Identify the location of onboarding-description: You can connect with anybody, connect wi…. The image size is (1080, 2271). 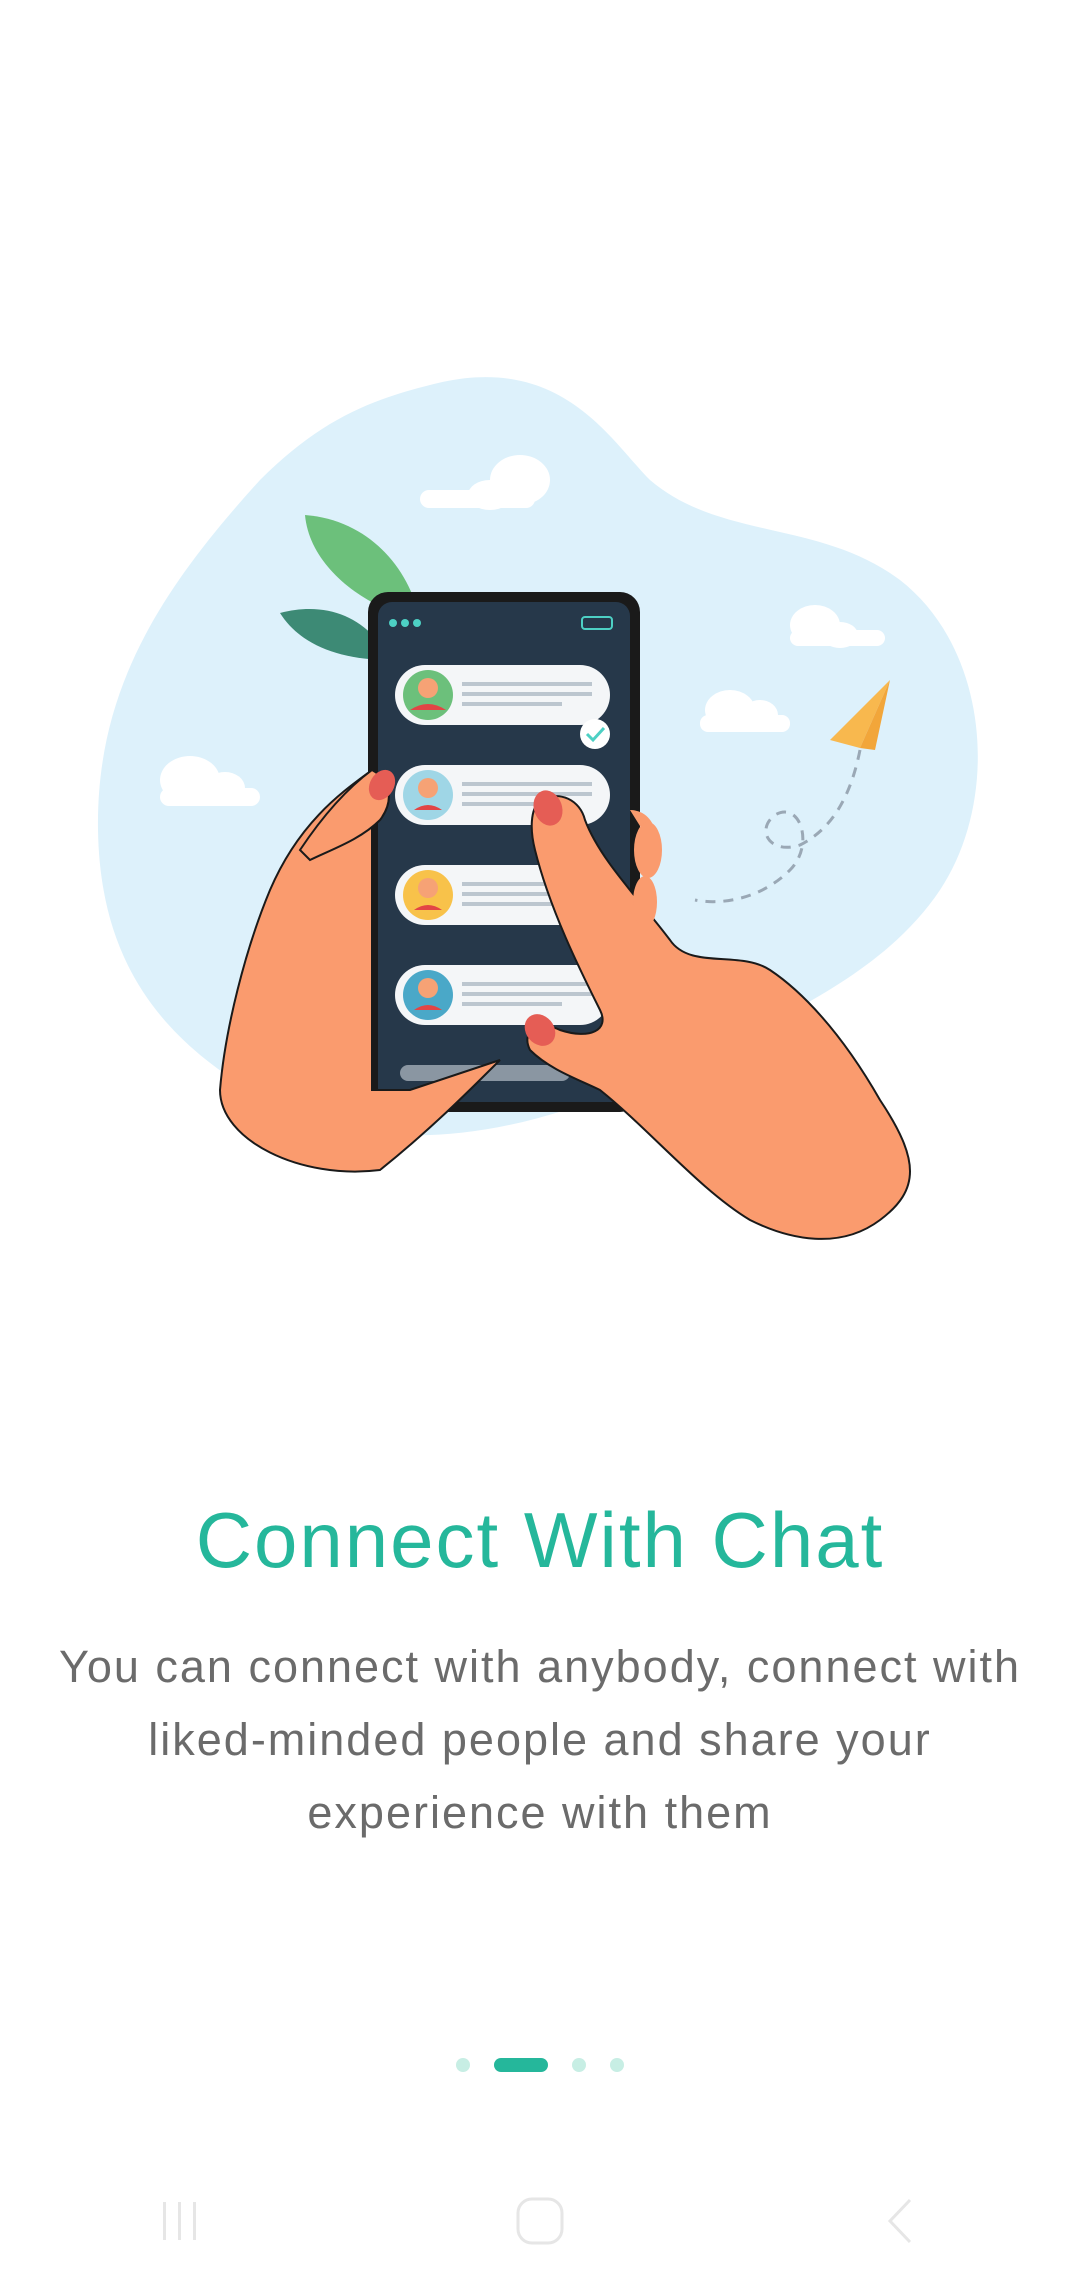
(540, 1739).